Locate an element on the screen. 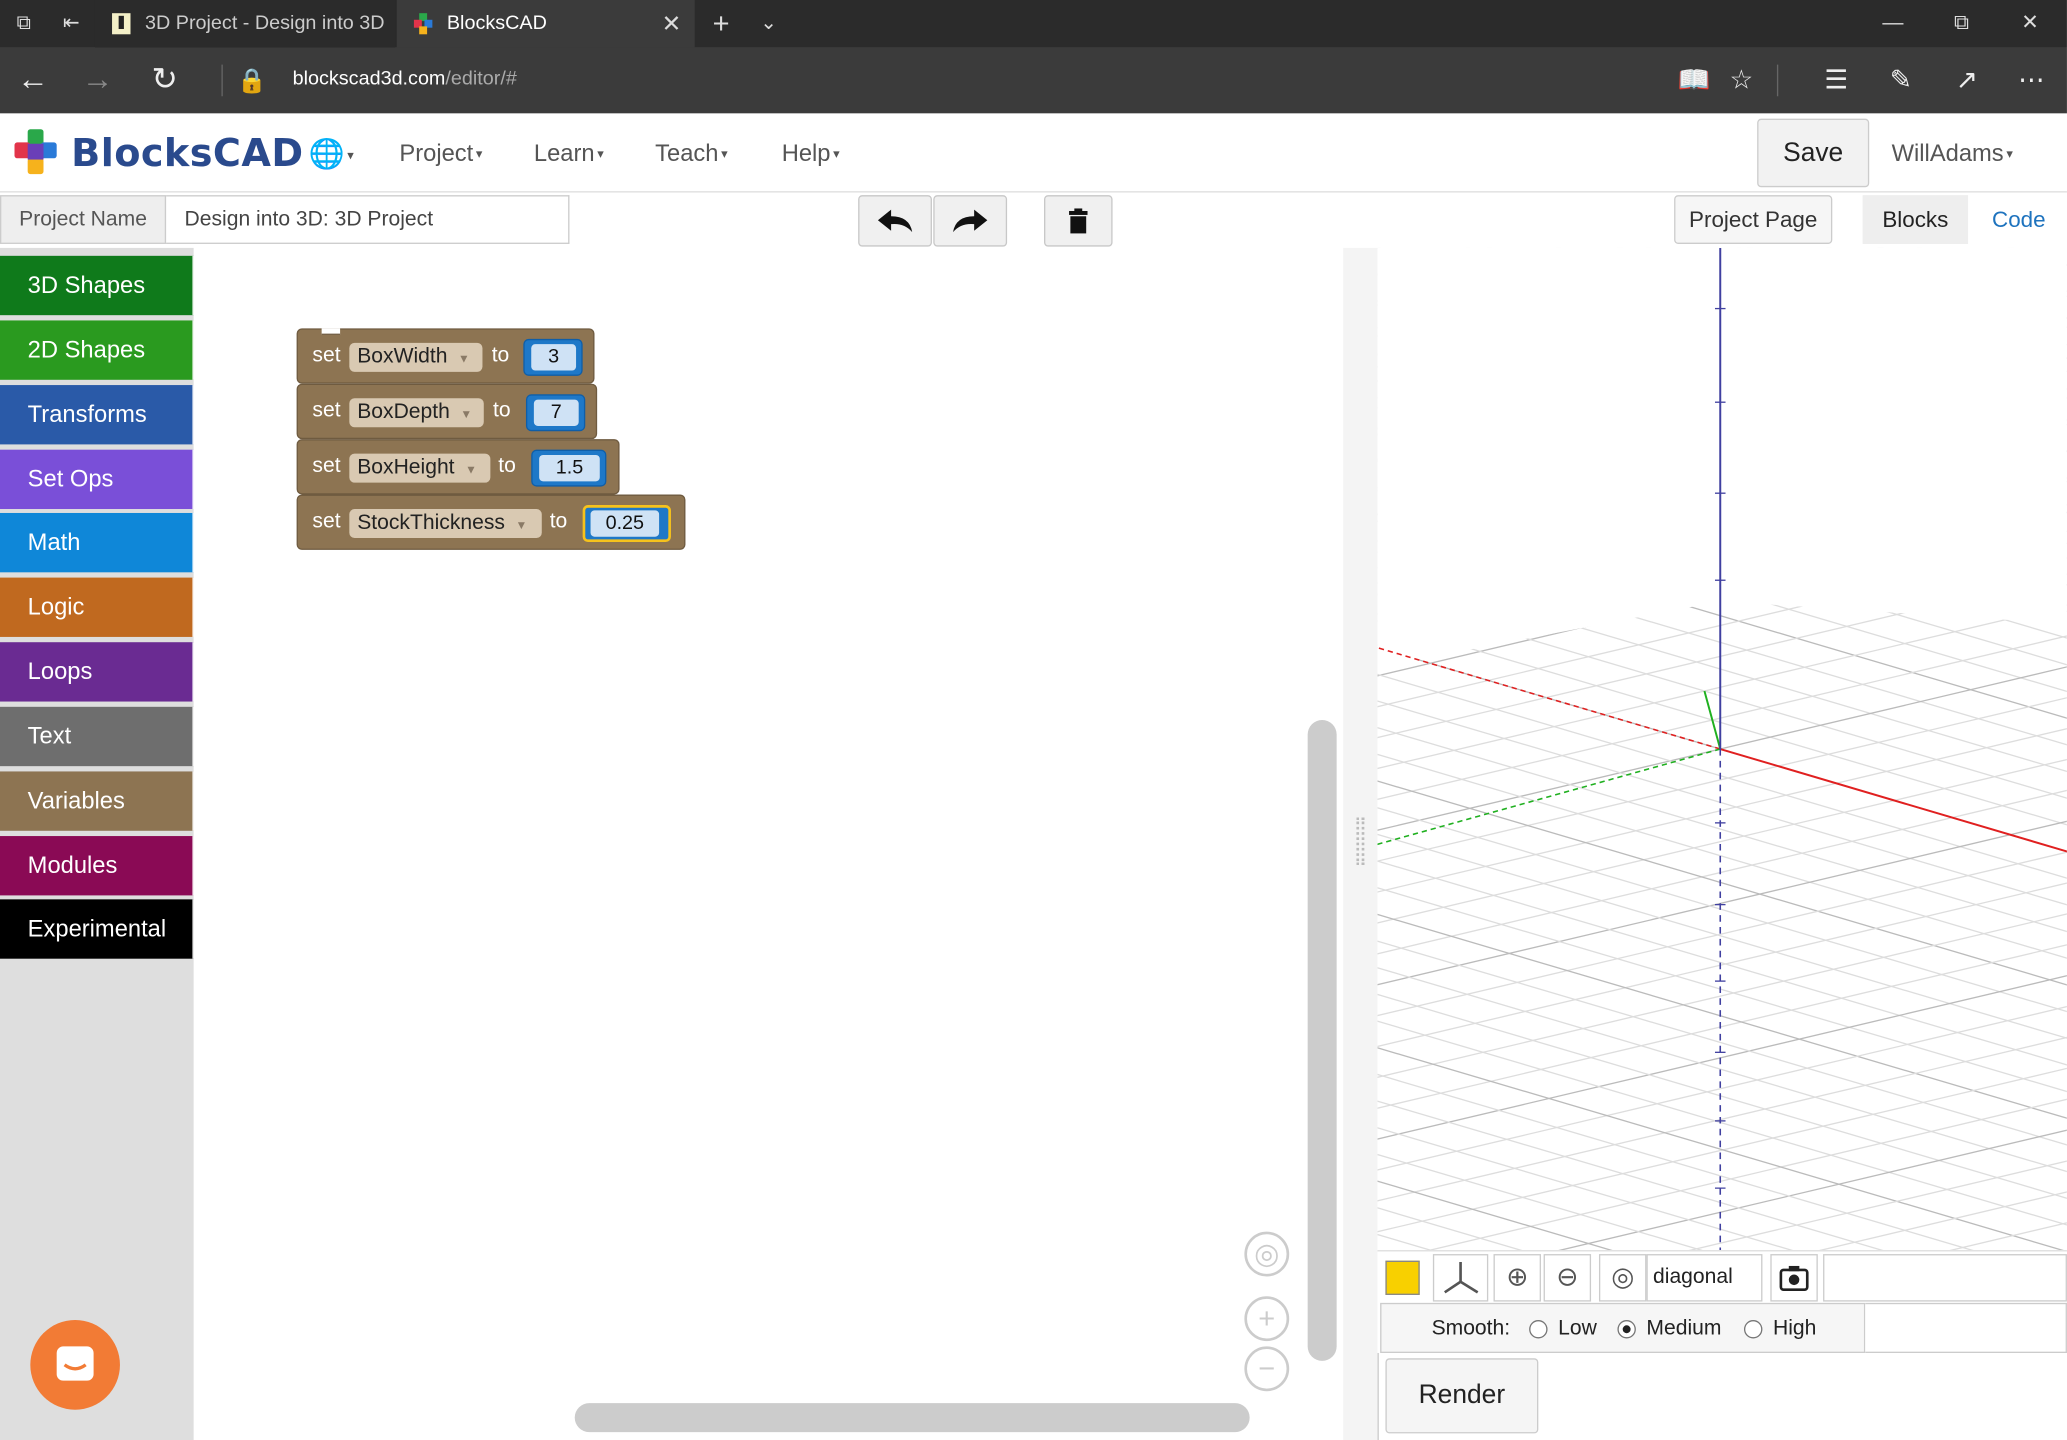  category-loops: Loops is located at coordinates (97, 672).